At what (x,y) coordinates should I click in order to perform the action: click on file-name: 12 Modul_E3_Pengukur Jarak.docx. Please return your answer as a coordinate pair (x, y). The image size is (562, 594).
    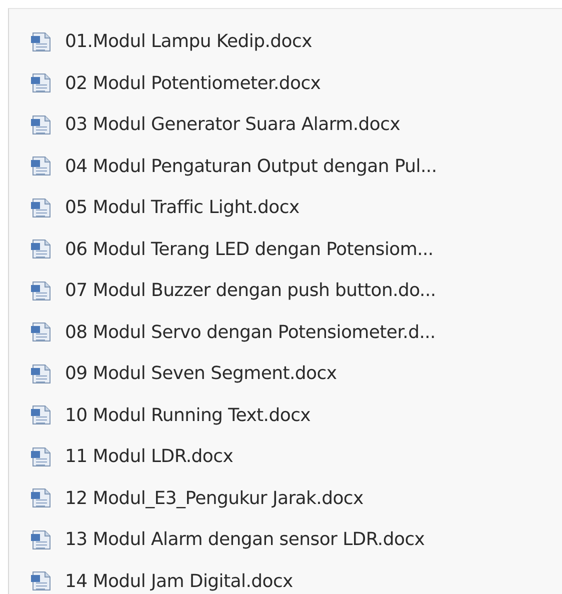
    Looking at the image, I should click on (214, 498).